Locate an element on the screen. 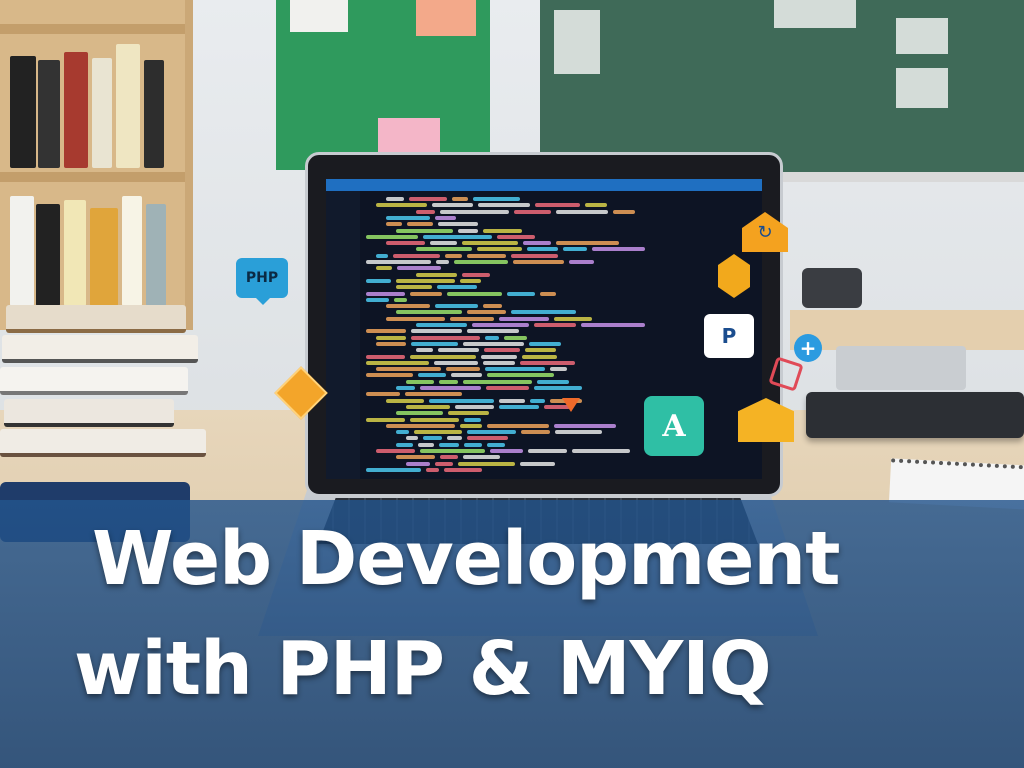 The width and height of the screenshot is (1024, 768). a-badge: A is located at coordinates (674, 426).